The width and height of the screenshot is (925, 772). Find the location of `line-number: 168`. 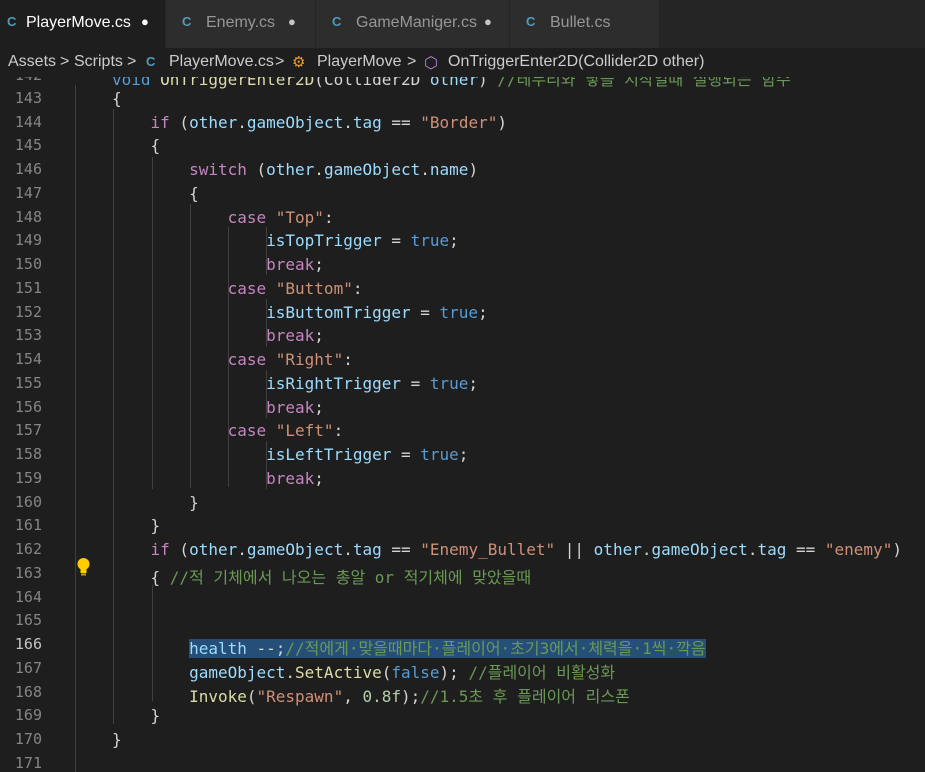

line-number: 168 is located at coordinates (28, 692).